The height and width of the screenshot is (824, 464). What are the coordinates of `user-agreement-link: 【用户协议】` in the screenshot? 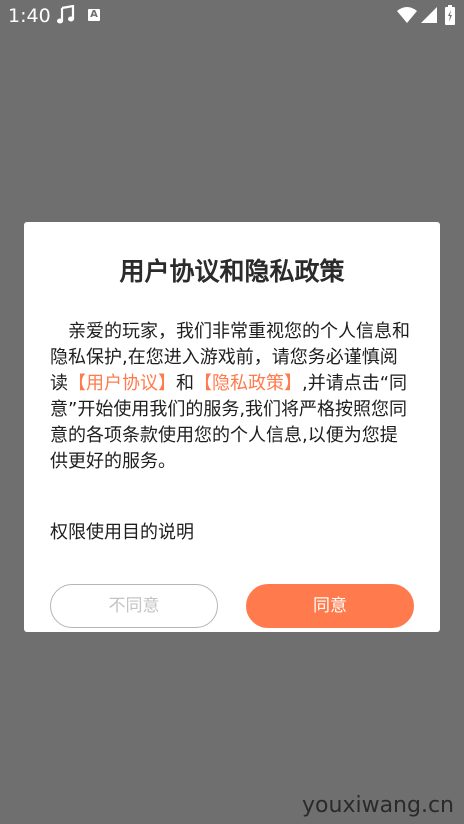 It's located at (122, 383).